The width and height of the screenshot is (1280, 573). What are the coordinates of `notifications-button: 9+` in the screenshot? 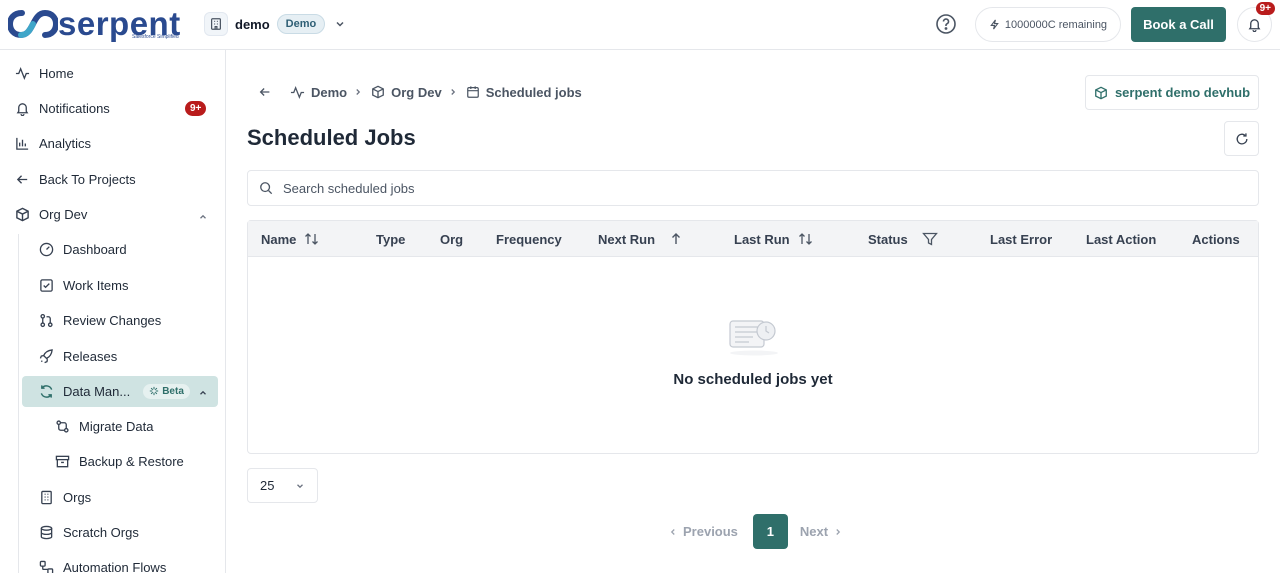 It's located at (1256, 22).